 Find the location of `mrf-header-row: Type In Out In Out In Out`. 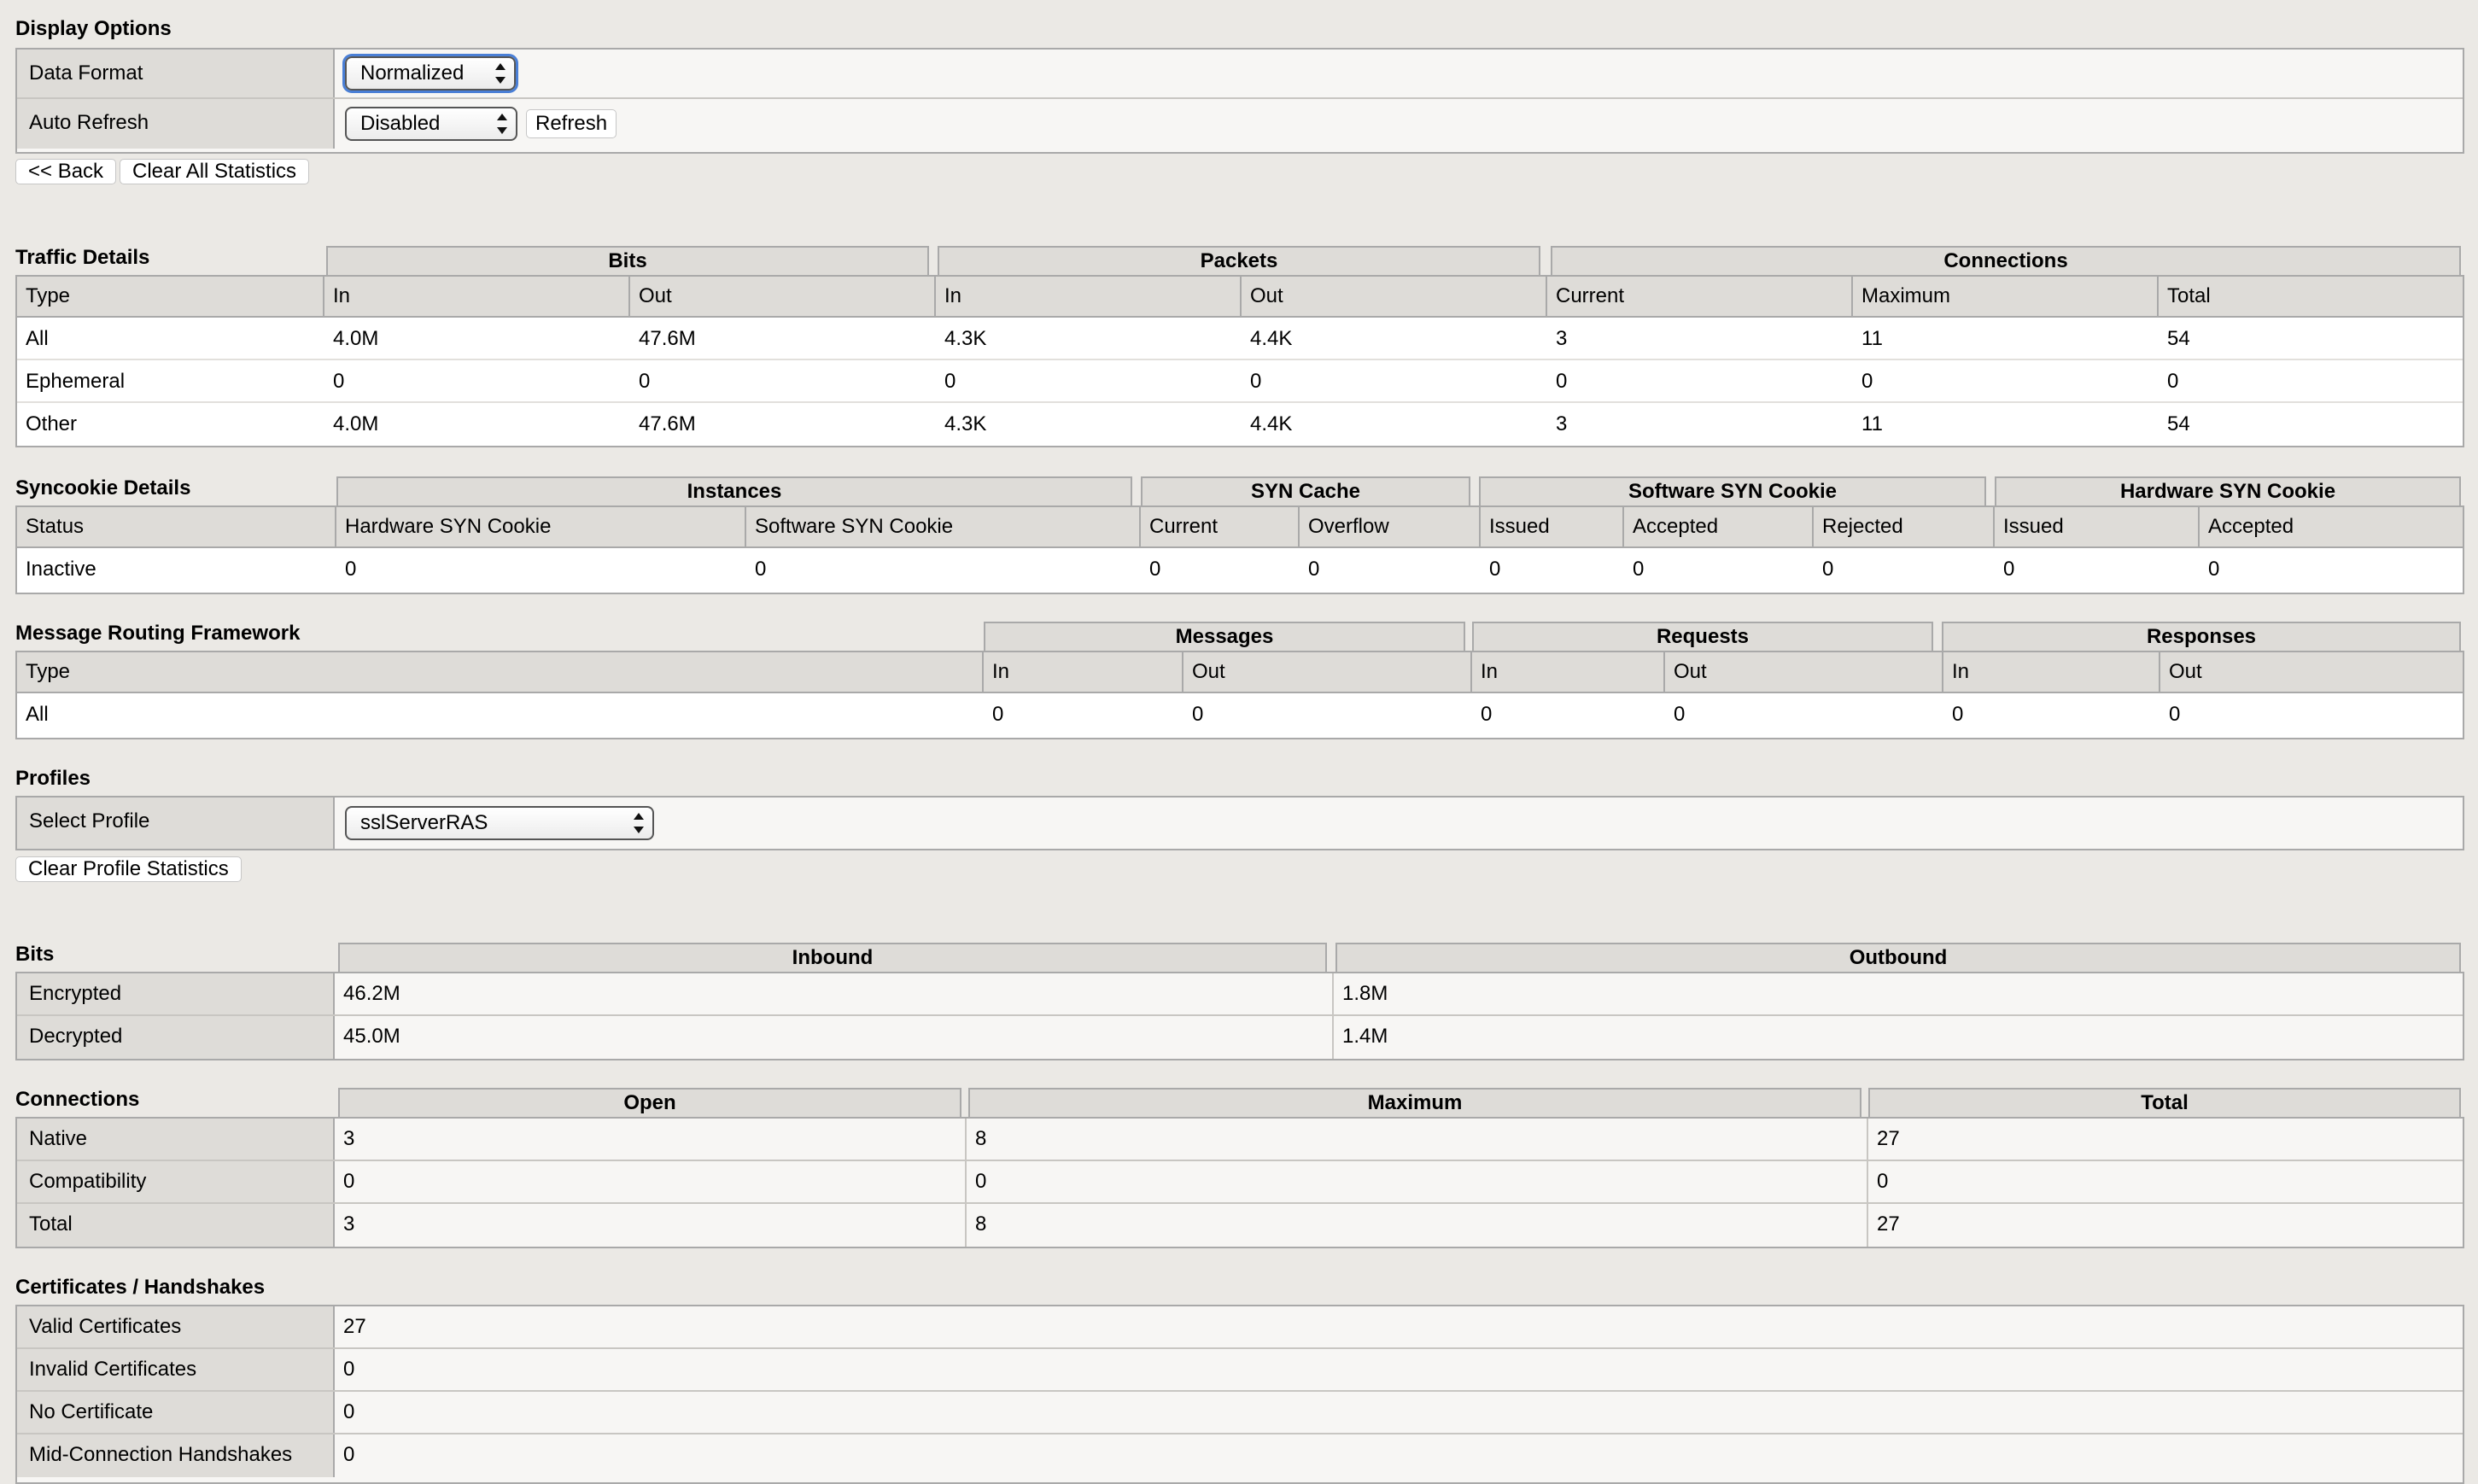

mrf-header-row: Type In Out In Out In Out is located at coordinates (1240, 673).